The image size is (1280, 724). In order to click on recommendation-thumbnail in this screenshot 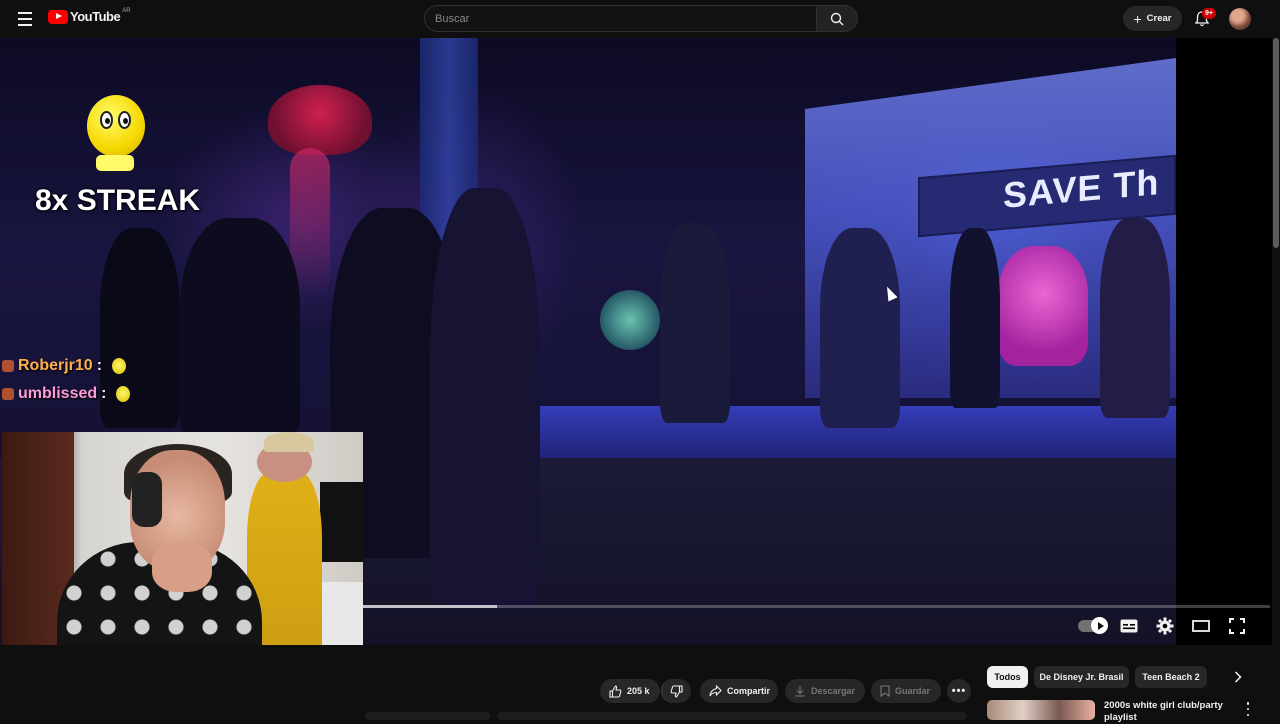, I will do `click(1041, 710)`.